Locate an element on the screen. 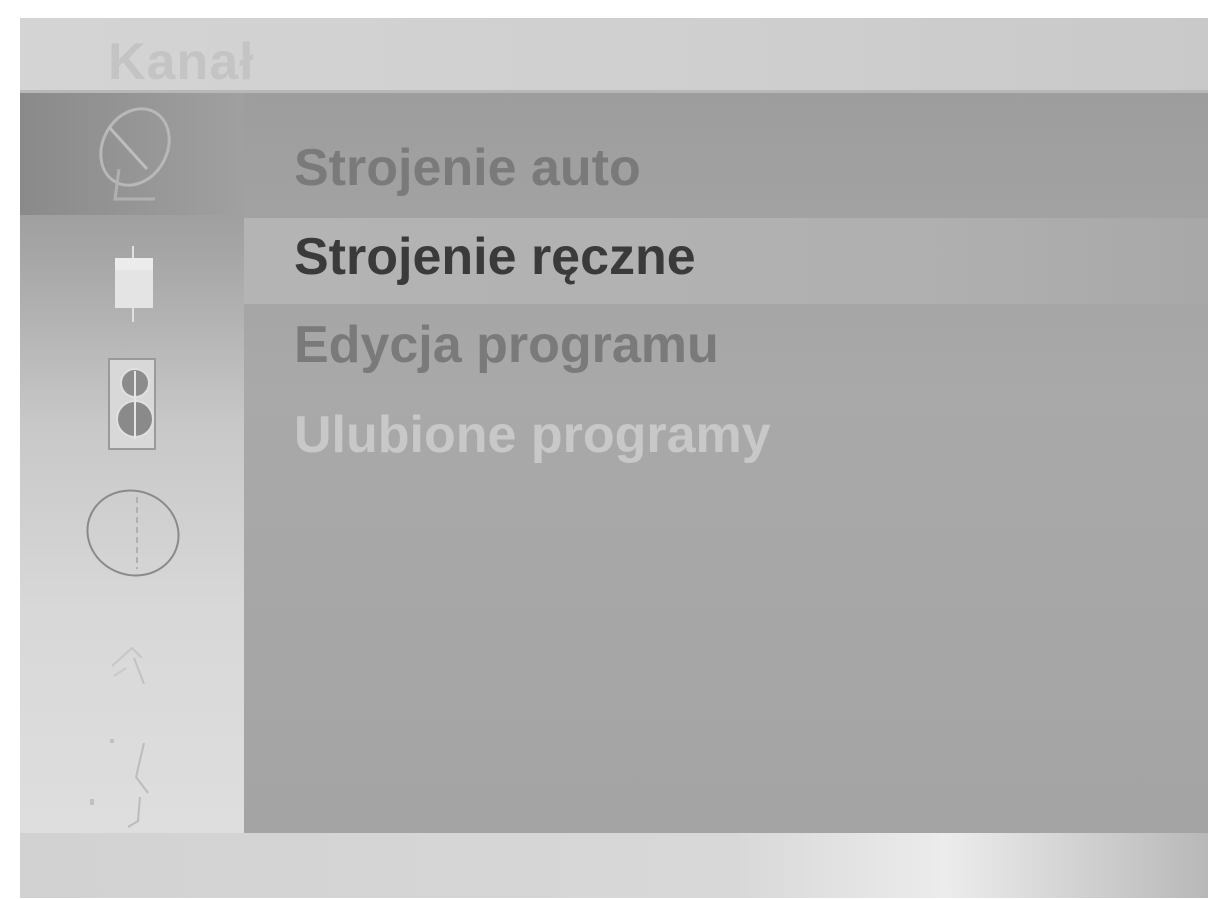 This screenshot has width=1208, height=899. sidebar-item-time is located at coordinates (132, 533).